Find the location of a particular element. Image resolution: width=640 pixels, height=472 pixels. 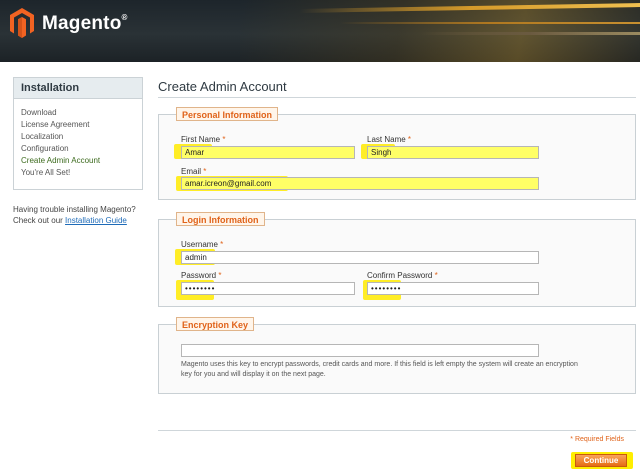

brand-name: Magento® is located at coordinates (85, 24).